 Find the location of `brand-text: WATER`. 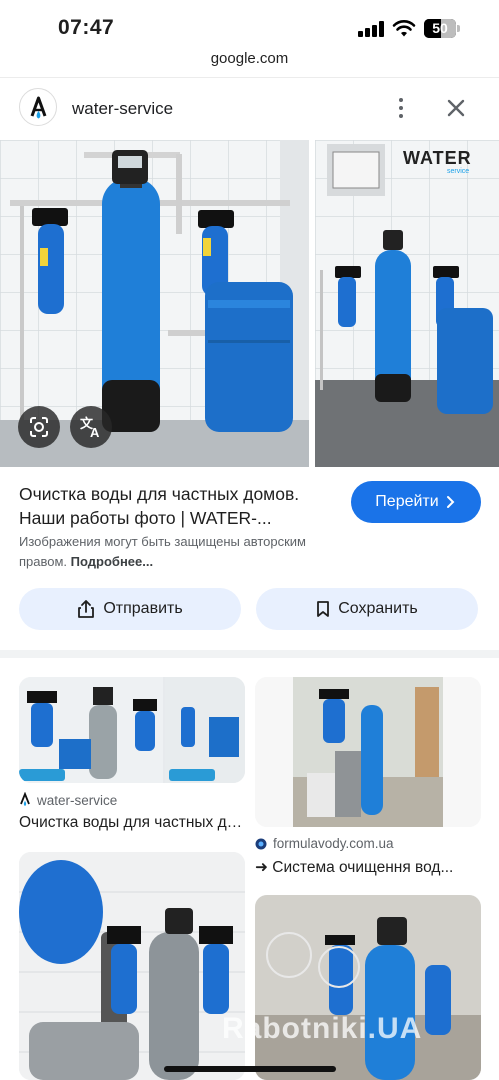

brand-text: WATER is located at coordinates (437, 158).